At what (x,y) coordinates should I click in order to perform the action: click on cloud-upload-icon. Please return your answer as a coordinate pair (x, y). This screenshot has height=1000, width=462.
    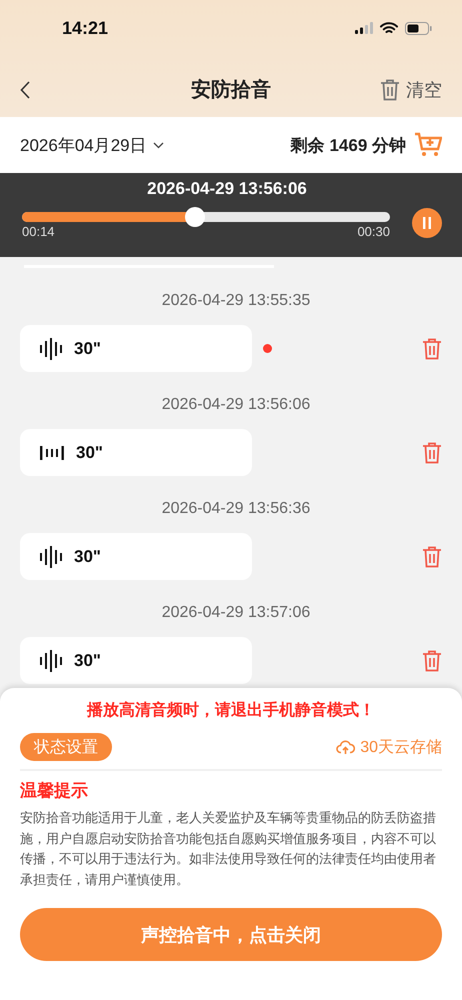
    Looking at the image, I should click on (346, 747).